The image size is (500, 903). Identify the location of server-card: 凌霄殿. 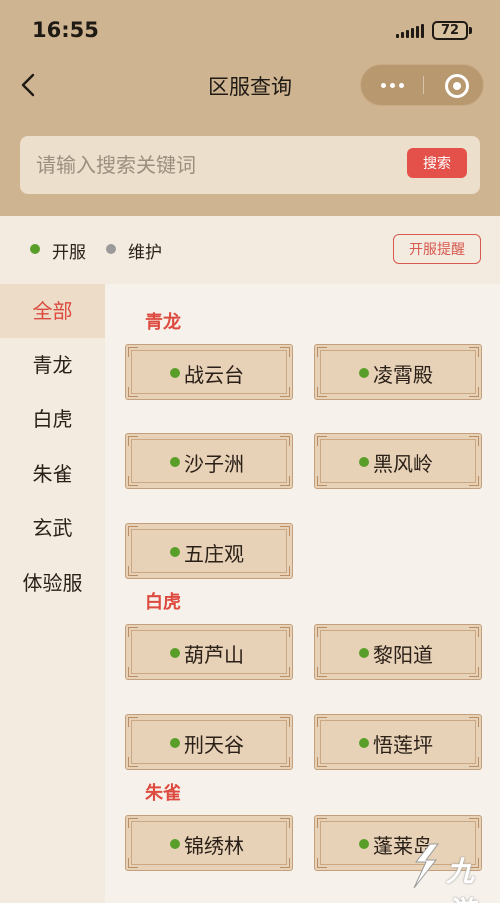
(398, 372).